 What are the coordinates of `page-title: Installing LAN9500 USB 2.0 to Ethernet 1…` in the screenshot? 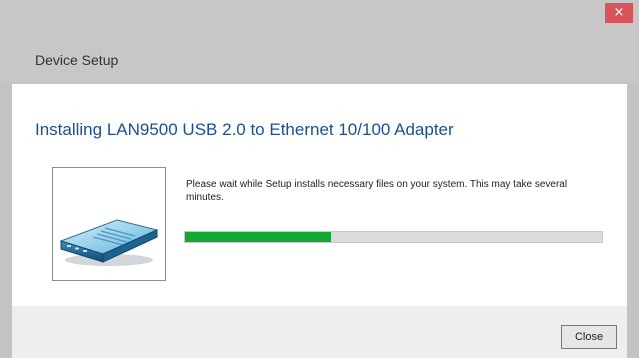 It's located at (244, 129).